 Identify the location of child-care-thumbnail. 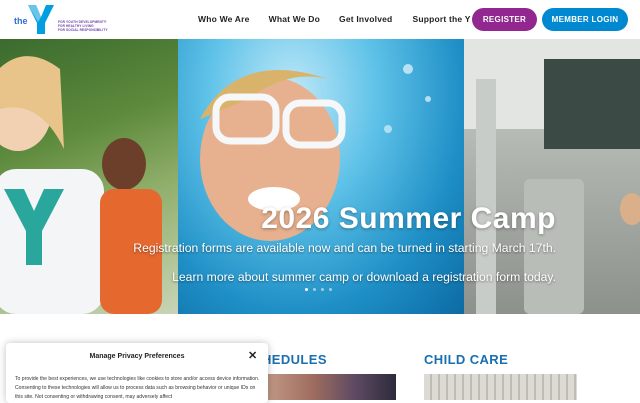
(500, 387).